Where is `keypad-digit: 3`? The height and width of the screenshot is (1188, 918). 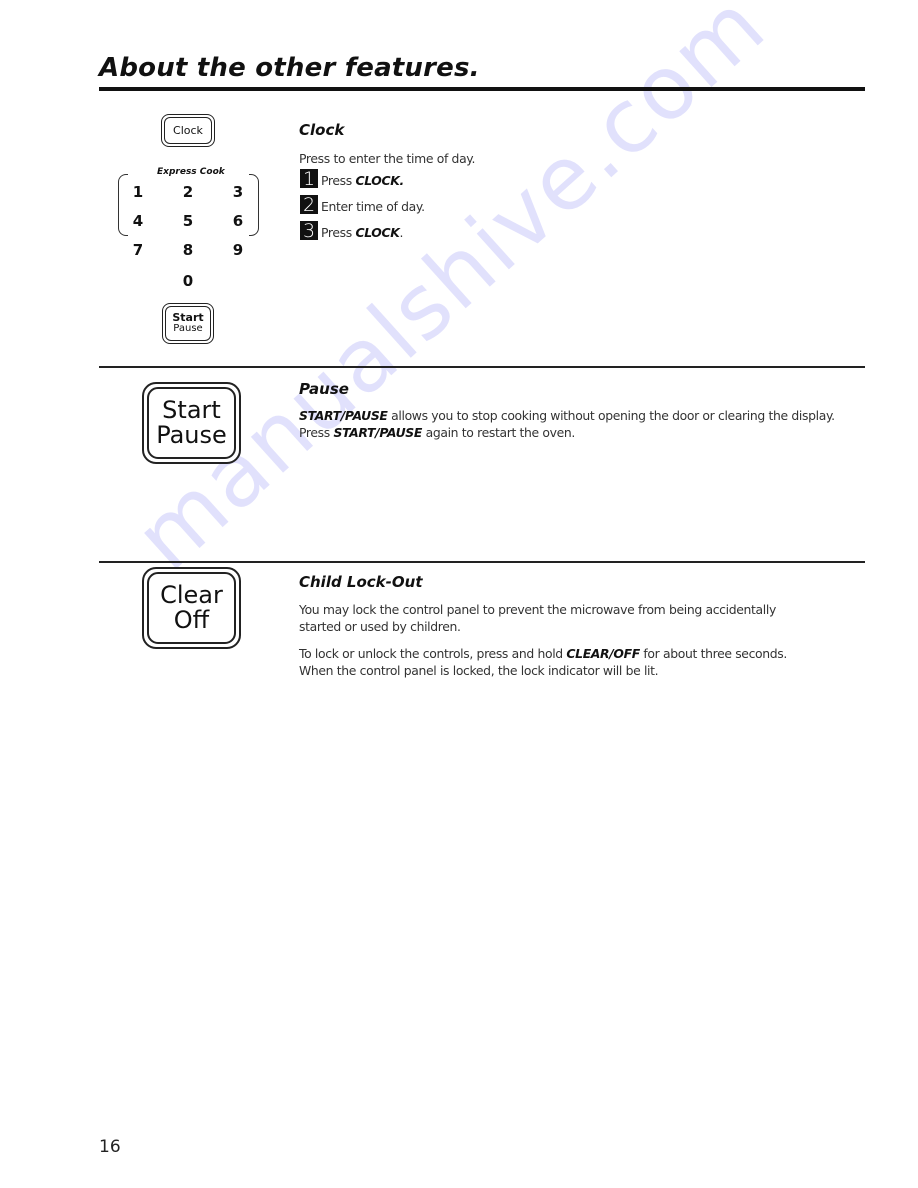 keypad-digit: 3 is located at coordinates (238, 192).